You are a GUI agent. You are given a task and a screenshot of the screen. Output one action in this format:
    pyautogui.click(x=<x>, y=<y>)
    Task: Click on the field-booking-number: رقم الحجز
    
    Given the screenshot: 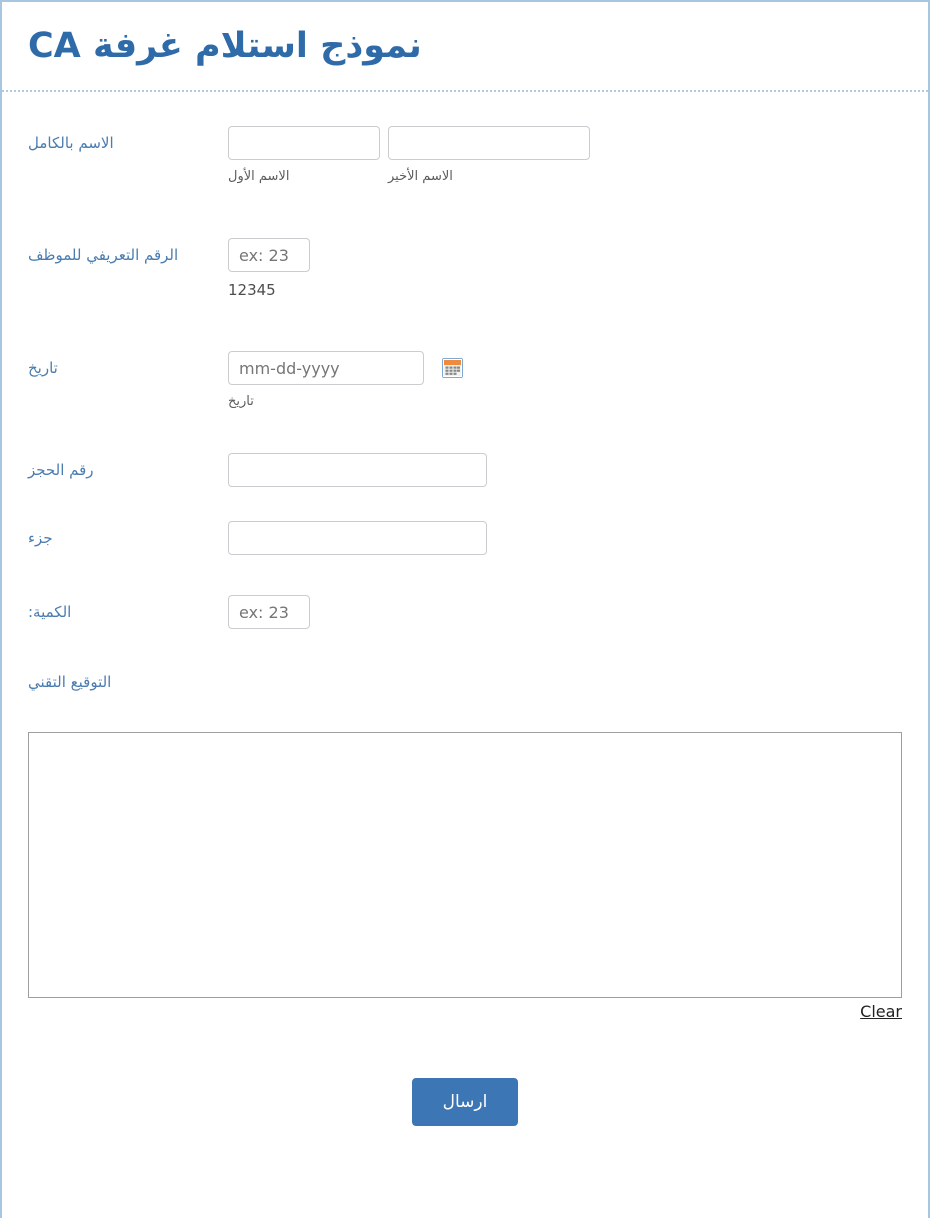 What is the action you would take?
    pyautogui.click(x=465, y=470)
    